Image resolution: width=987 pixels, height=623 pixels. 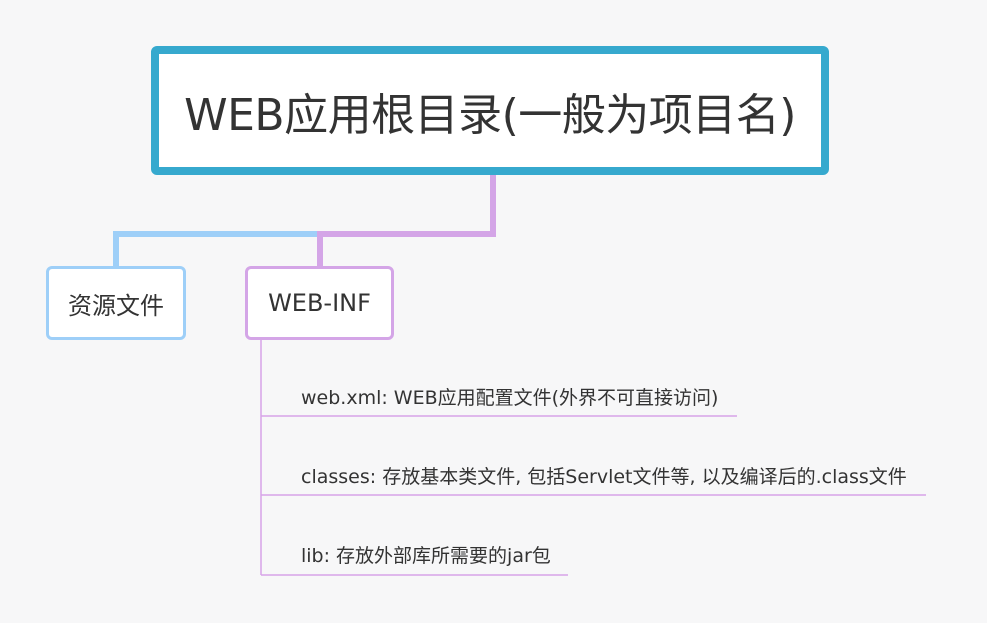 I want to click on leaf-web-xml: web.xml: WEB应用配置文件(外界不可直接访问), so click(x=509, y=398).